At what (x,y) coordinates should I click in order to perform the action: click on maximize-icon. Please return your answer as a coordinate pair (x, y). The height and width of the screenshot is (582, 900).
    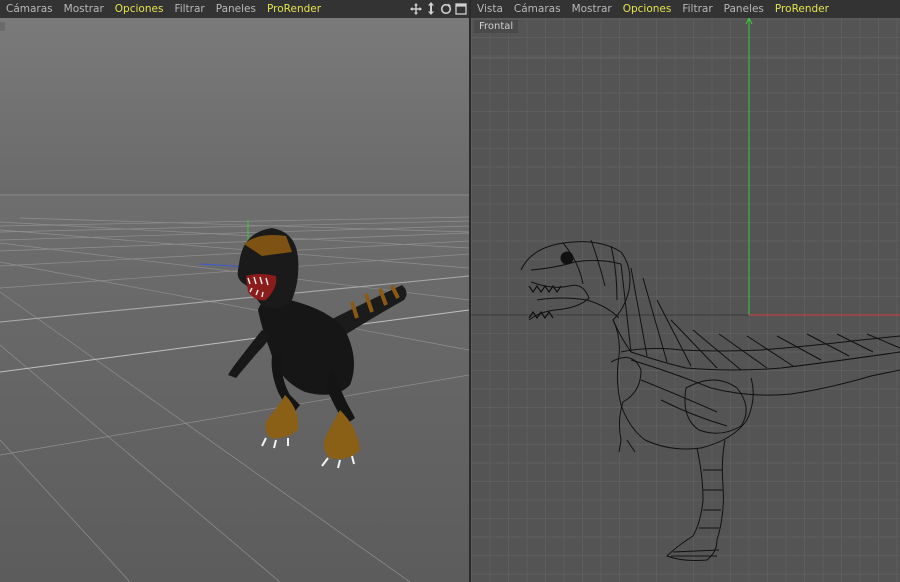
    Looking at the image, I should click on (460, 8).